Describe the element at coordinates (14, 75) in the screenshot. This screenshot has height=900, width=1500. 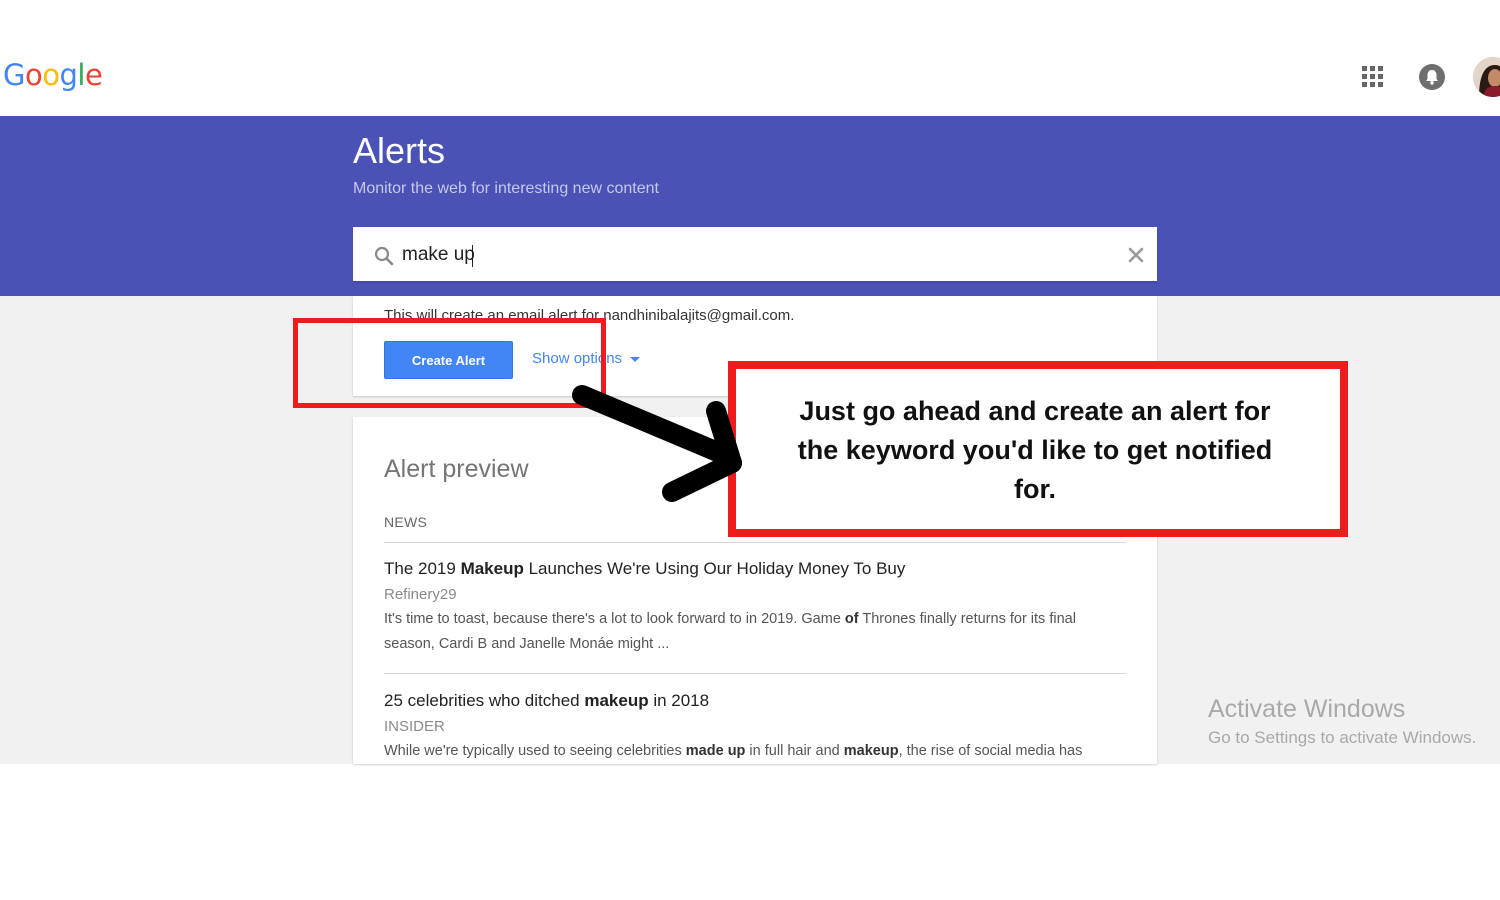
I see `logo-letter: G` at that location.